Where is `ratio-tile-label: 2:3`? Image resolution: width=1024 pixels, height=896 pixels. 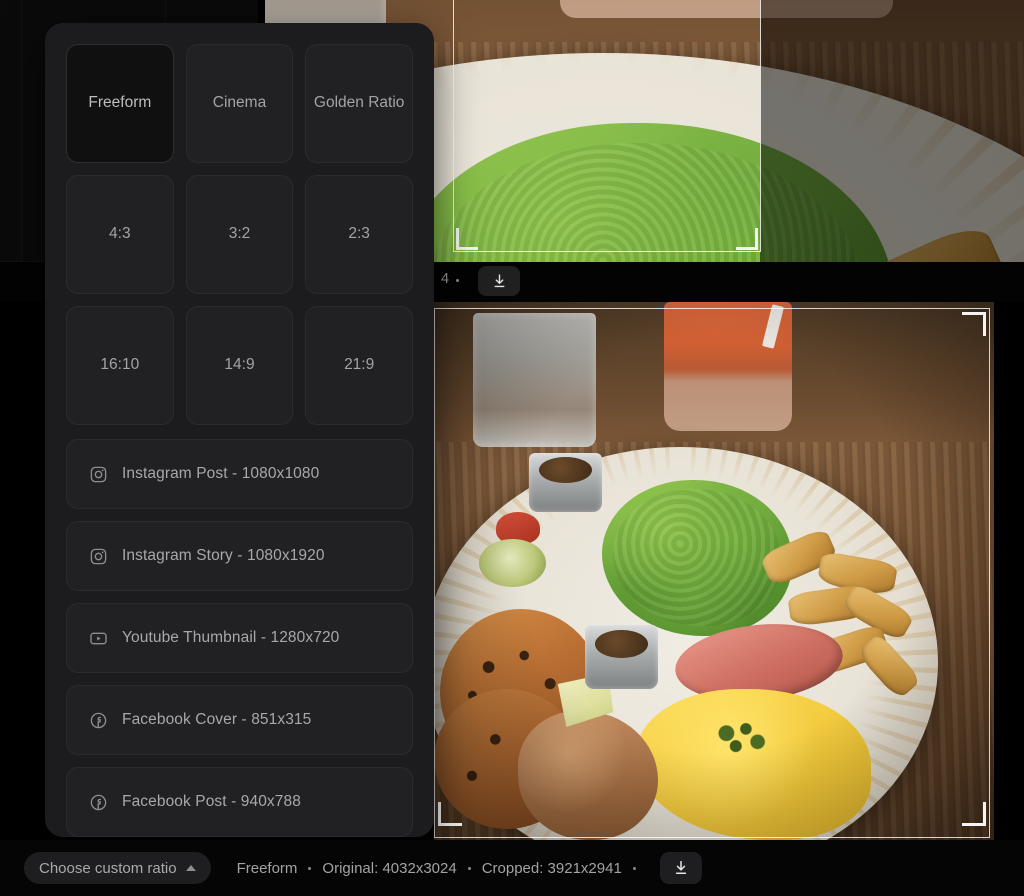 ratio-tile-label: 2:3 is located at coordinates (359, 234).